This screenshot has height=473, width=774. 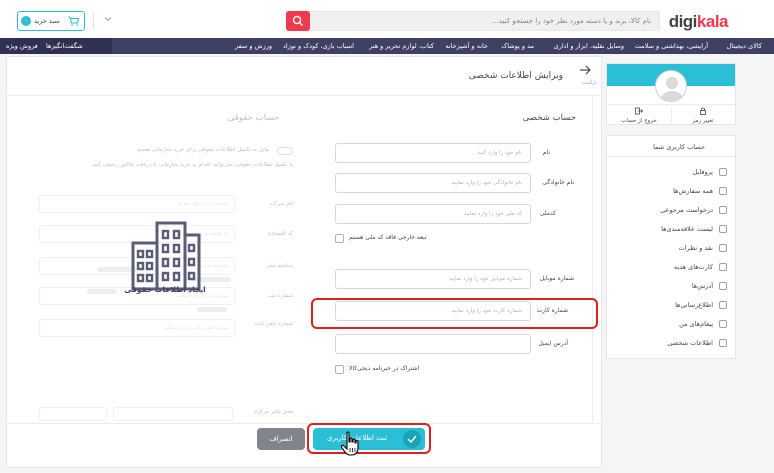 What do you see at coordinates (671, 344) in the screenshot?
I see `sidebar-item-personal-info: اطلاعات شخصی` at bounding box center [671, 344].